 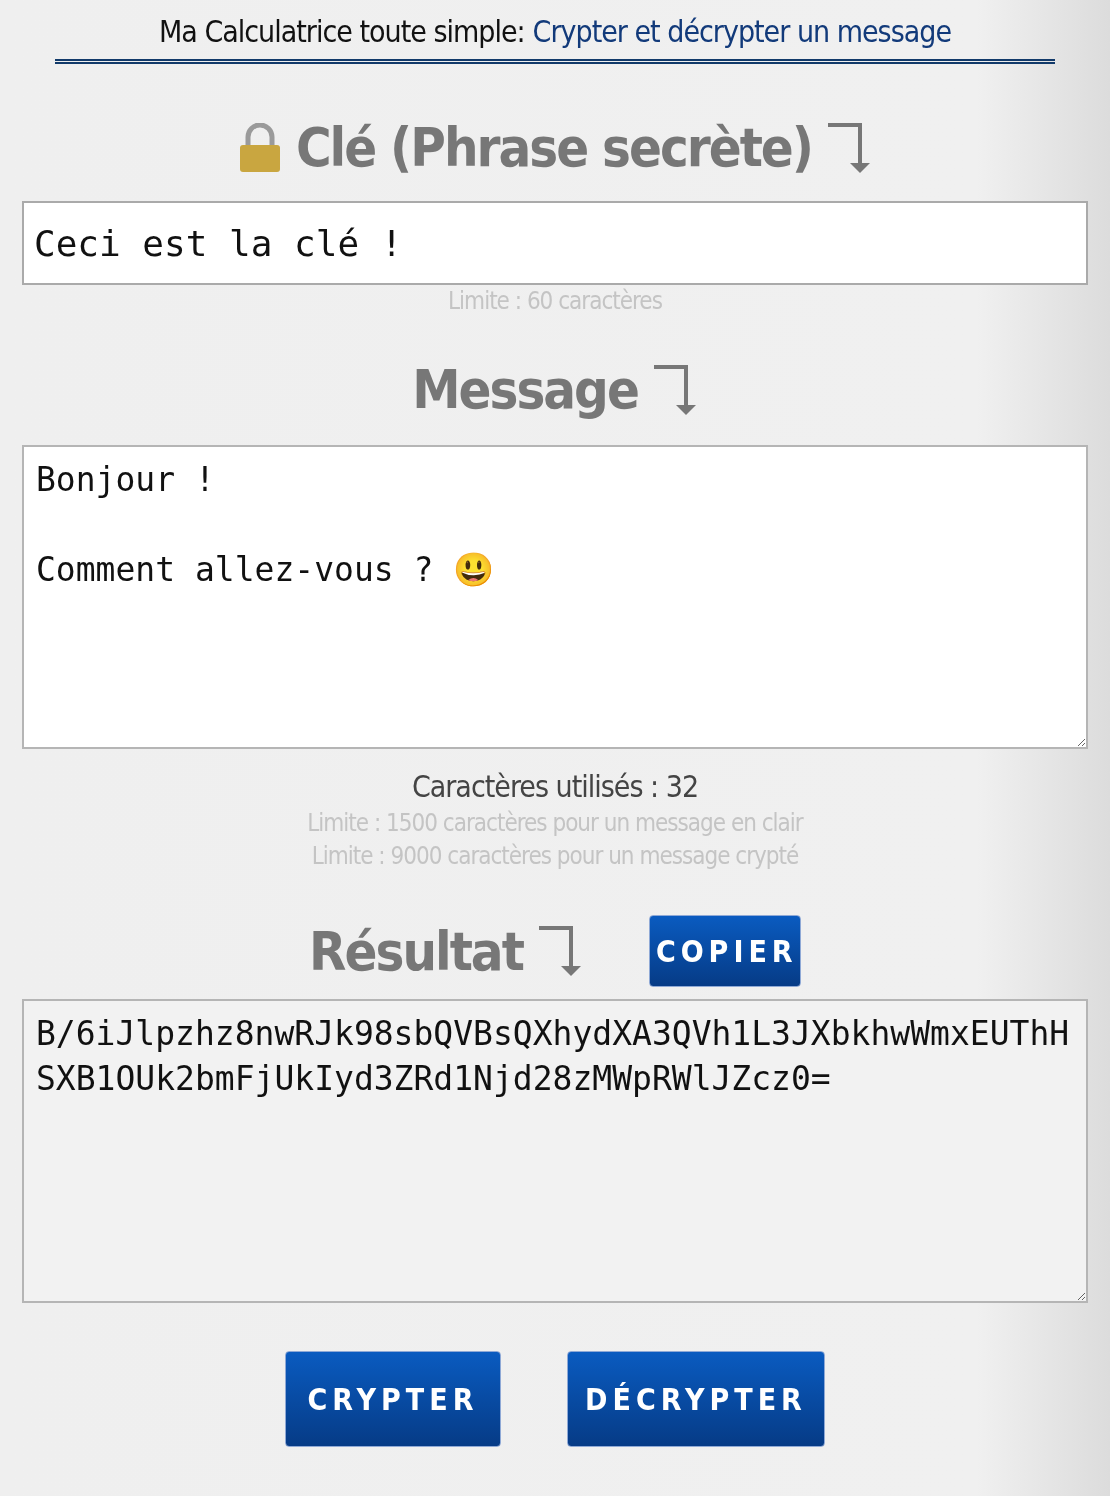 I want to click on padlock-icon, so click(x=259, y=147).